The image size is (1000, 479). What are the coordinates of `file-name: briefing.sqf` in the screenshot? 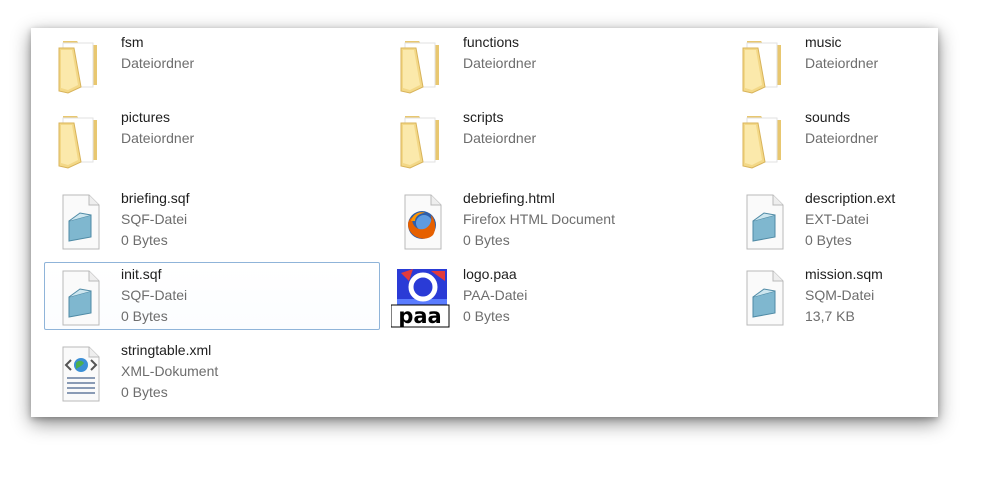 It's located at (155, 198).